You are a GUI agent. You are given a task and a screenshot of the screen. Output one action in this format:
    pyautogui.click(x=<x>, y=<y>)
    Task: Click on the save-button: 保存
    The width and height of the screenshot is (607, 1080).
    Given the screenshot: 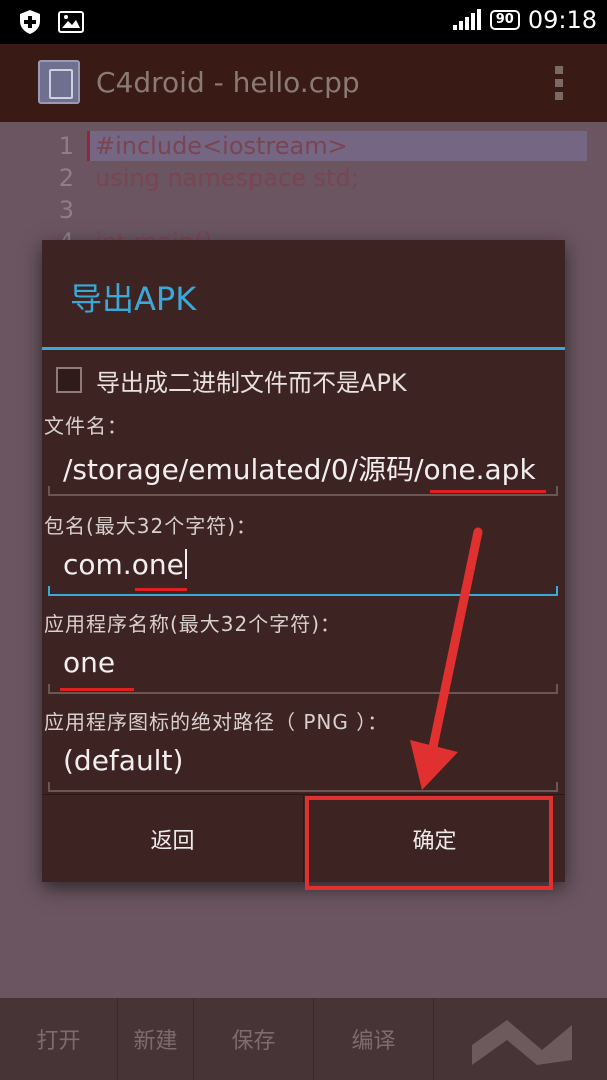 What is the action you would take?
    pyautogui.click(x=254, y=1039)
    